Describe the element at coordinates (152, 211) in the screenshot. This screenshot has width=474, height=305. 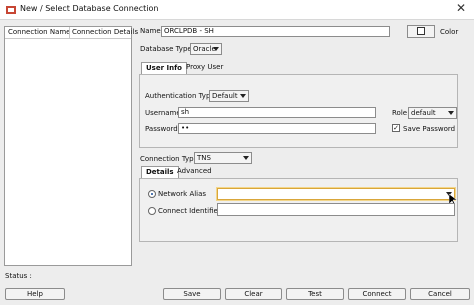
I see `connect-identifier-radio` at that location.